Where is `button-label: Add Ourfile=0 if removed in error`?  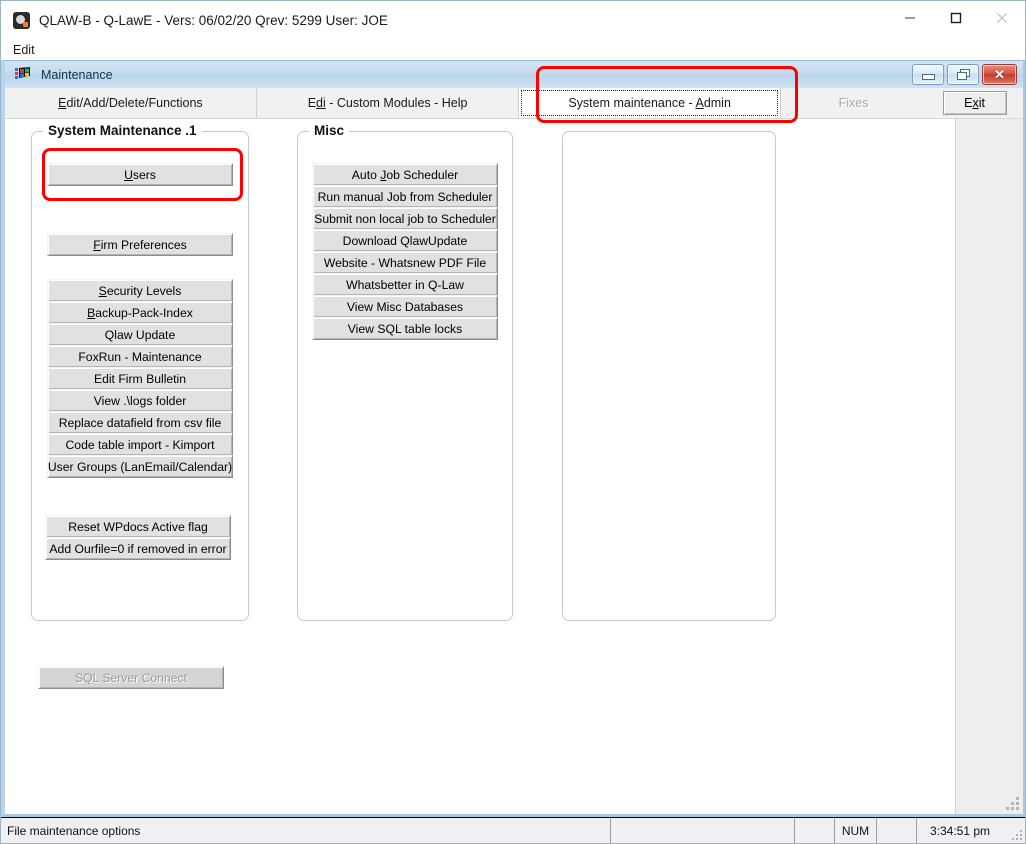
button-label: Add Ourfile=0 if removed in error is located at coordinates (138, 548).